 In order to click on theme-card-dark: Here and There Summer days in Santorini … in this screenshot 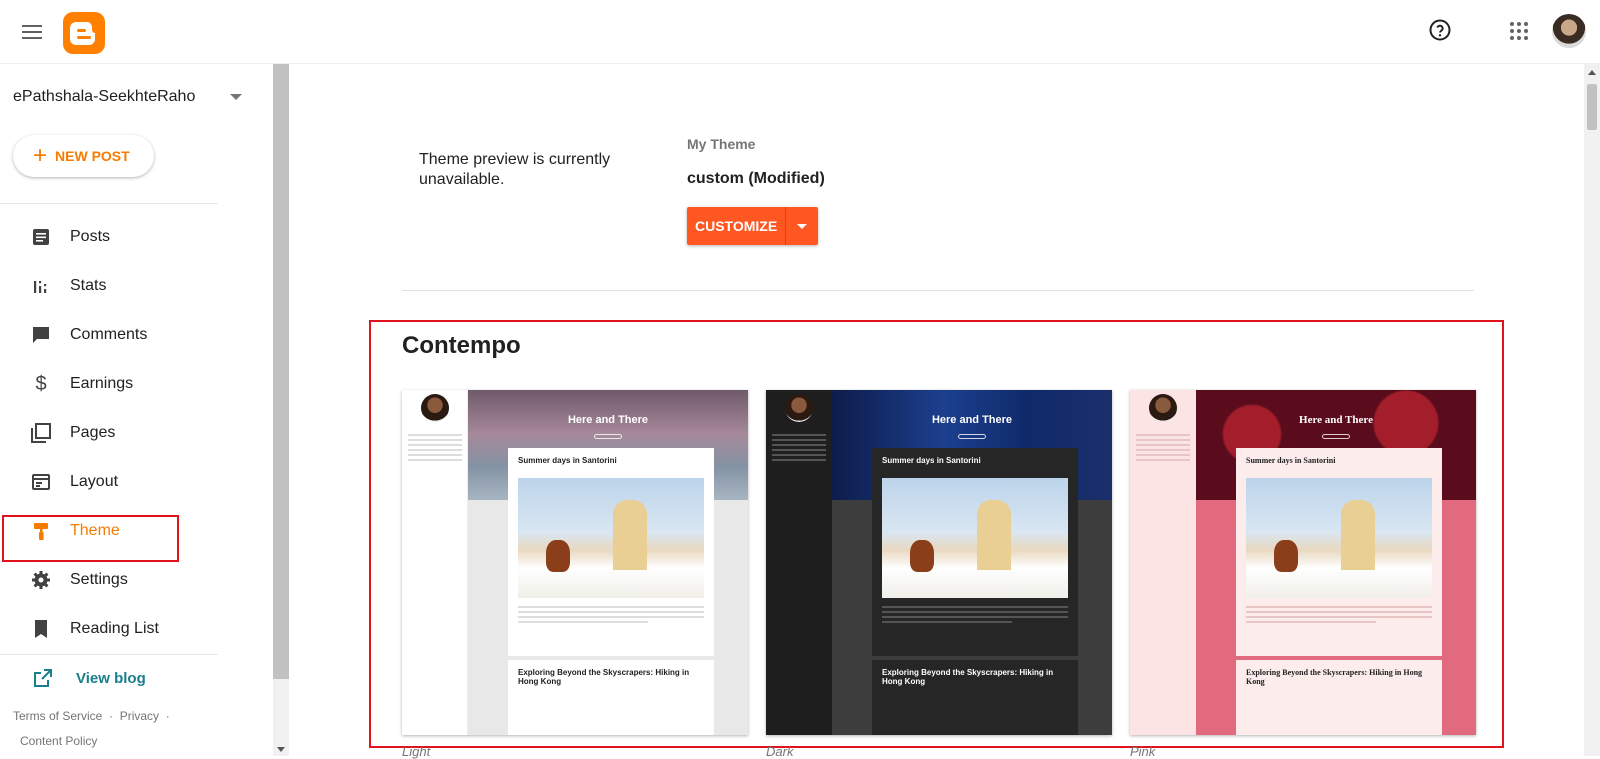, I will do `click(939, 562)`.